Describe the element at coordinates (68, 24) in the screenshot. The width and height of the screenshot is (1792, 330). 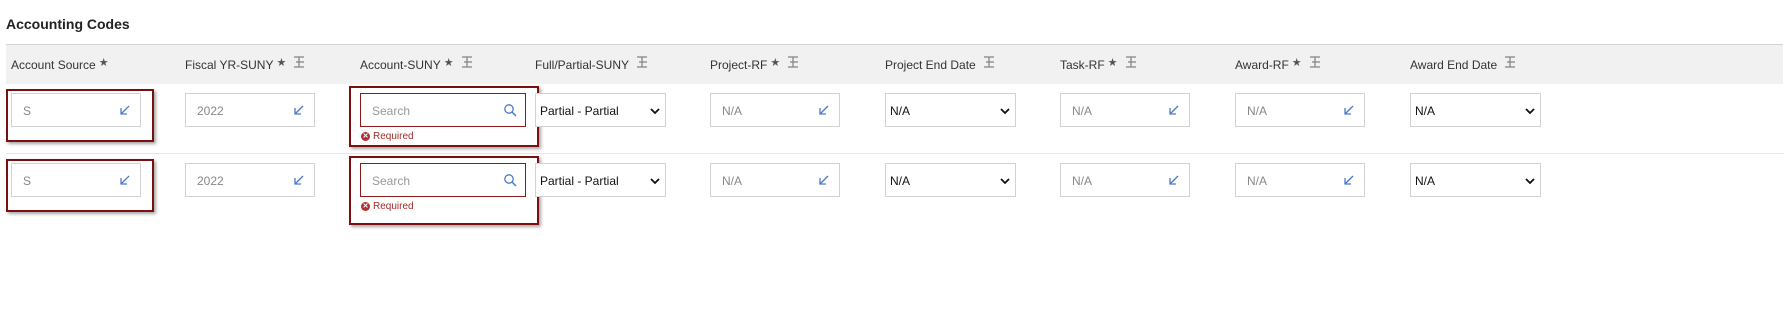
I see `section-title: Accounting Codes` at that location.